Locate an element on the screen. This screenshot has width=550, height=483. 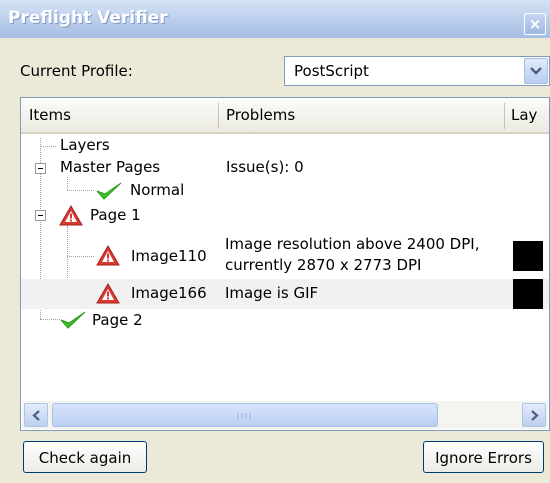
grip-icon is located at coordinates (244, 416).